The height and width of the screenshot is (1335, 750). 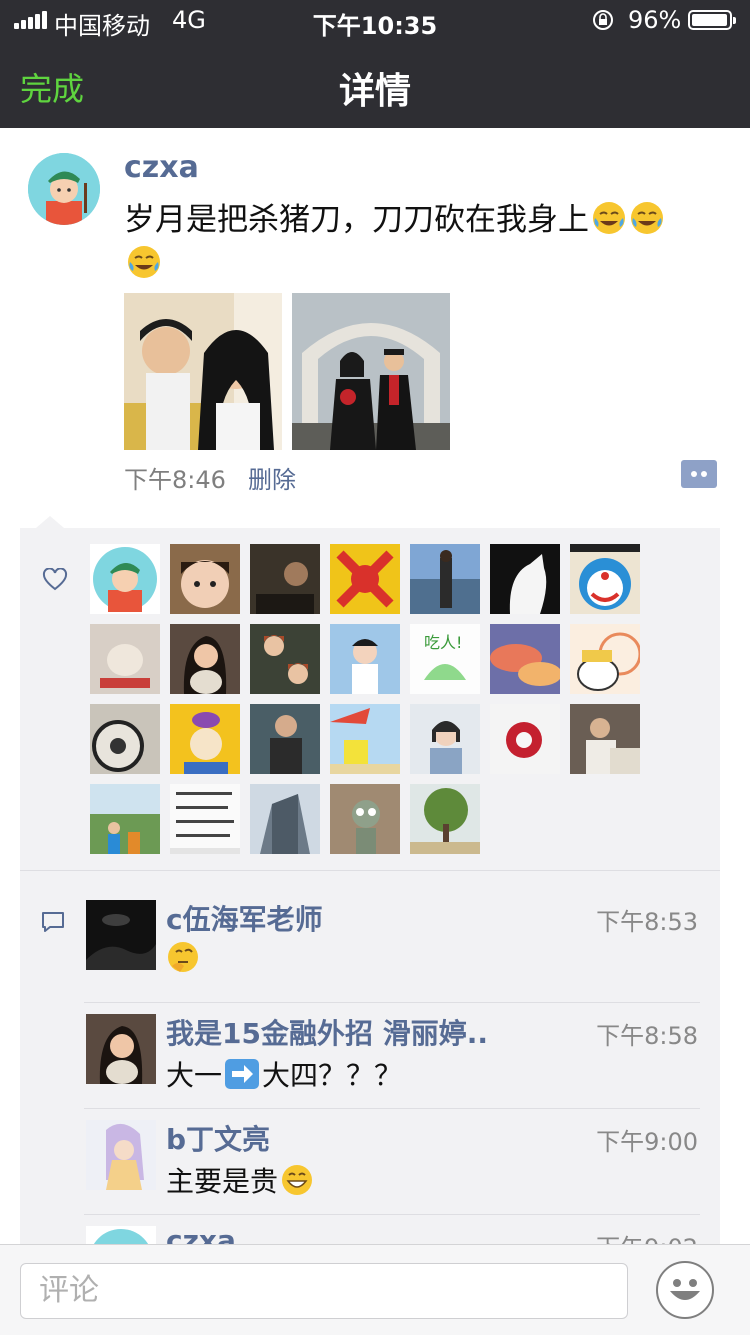 What do you see at coordinates (194, 1075) in the screenshot?
I see `comment-text-part: 大一` at bounding box center [194, 1075].